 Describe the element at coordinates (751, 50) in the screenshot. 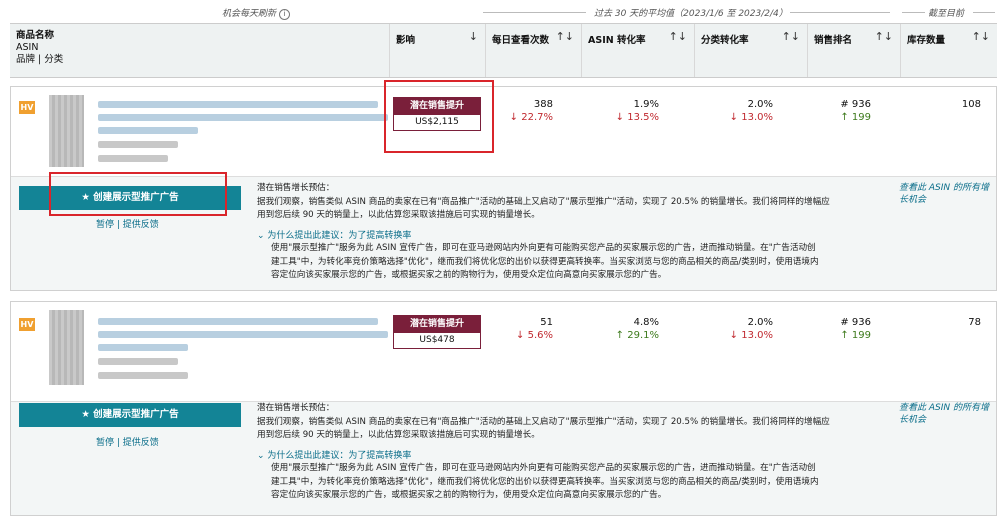

I see `category-cr-column-header: 分类转化率 ↑↓` at that location.